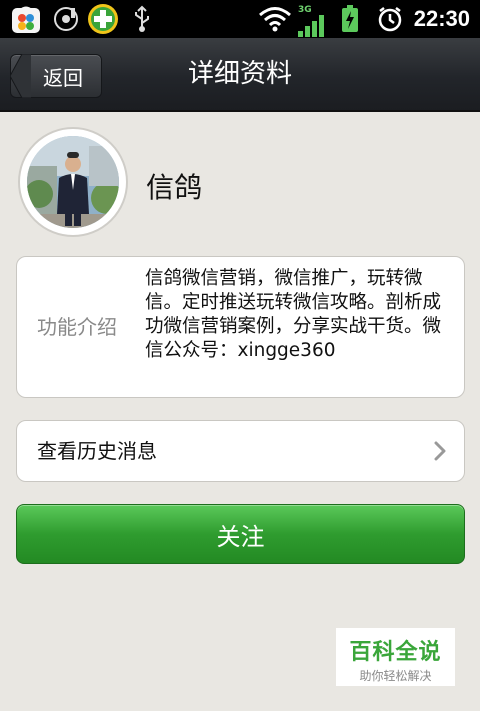 The image size is (480, 711). Describe the element at coordinates (97, 451) in the screenshot. I see `view-history-label: 查看历史消息` at that location.